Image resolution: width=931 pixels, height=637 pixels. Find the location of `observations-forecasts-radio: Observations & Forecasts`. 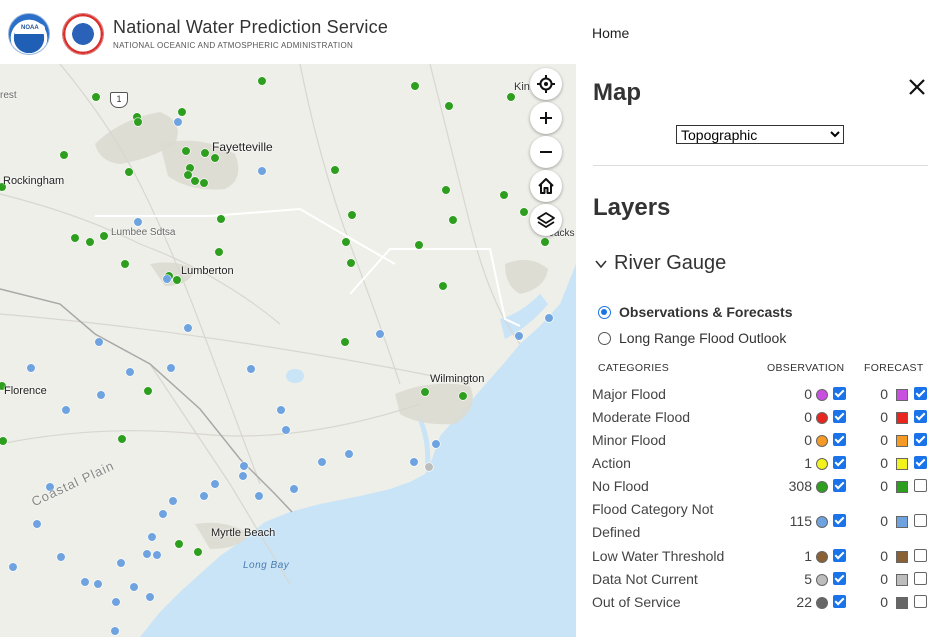

observations-forecasts-radio: Observations & Forecasts is located at coordinates (695, 312).